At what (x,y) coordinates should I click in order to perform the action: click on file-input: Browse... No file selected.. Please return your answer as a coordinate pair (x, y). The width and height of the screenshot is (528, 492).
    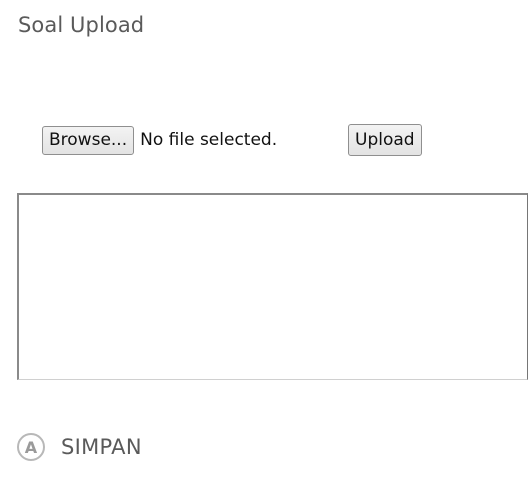
    Looking at the image, I should click on (159, 140).